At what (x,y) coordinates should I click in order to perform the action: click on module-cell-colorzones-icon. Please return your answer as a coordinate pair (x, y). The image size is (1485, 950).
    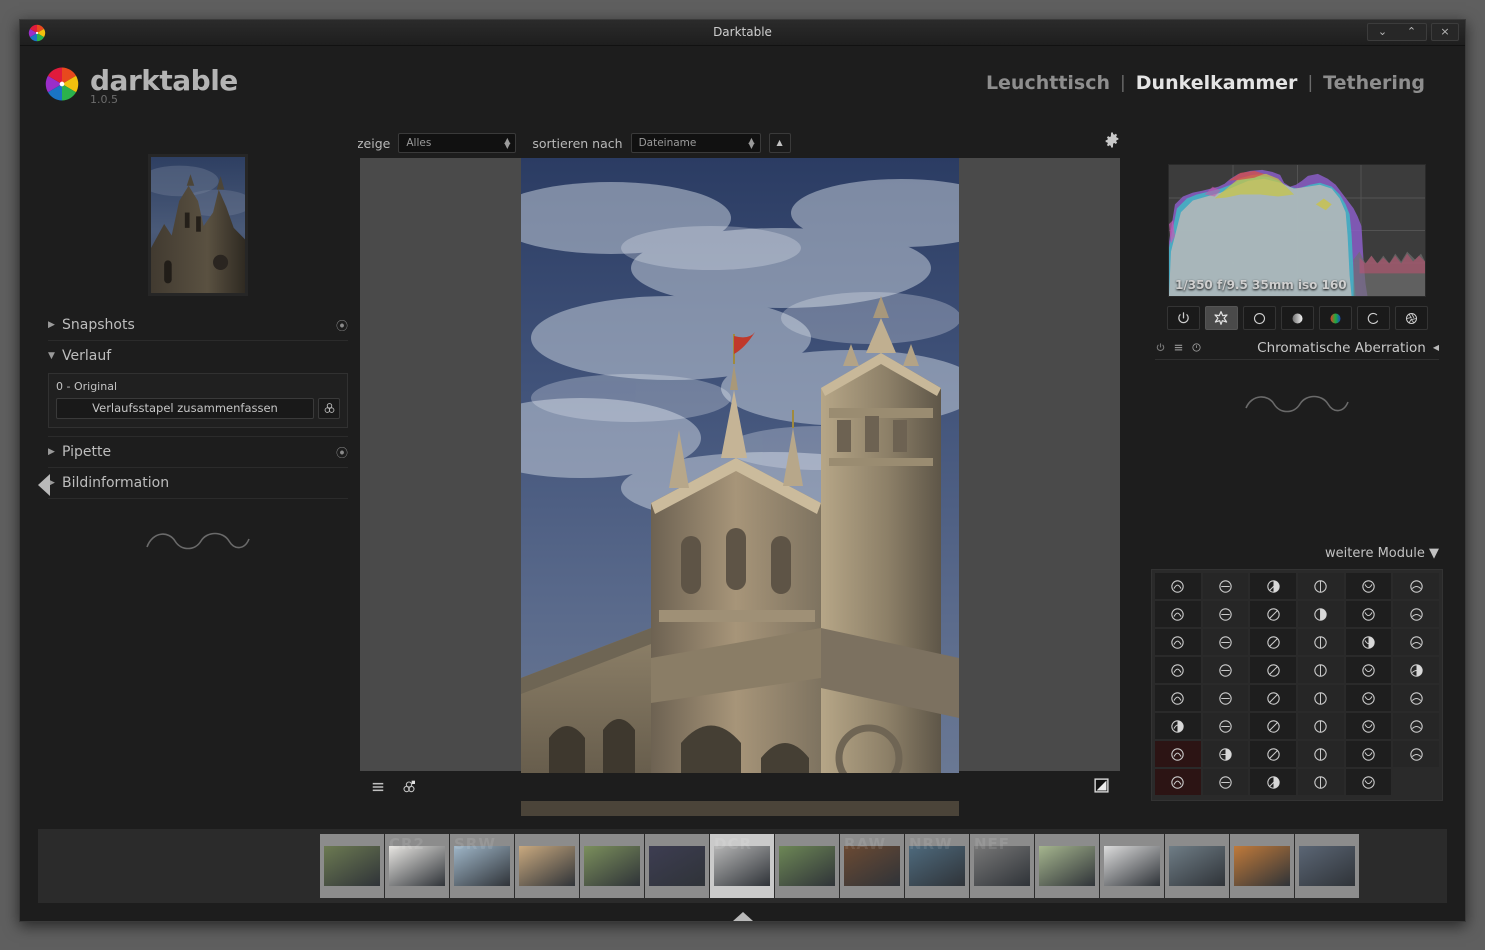
    Looking at the image, I should click on (1273, 614).